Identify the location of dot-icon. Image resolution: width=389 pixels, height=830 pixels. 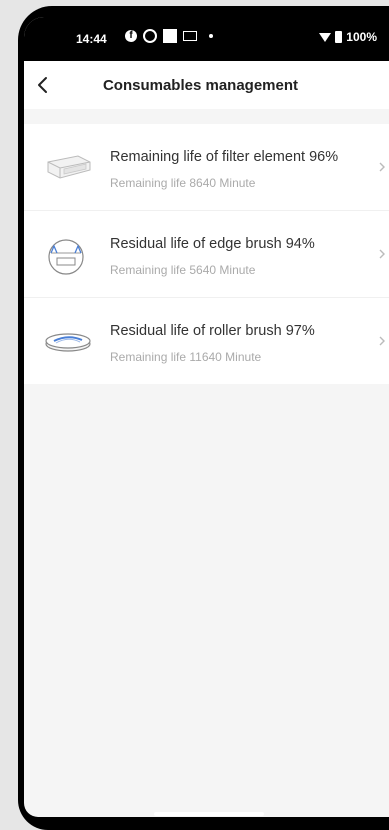
(211, 36).